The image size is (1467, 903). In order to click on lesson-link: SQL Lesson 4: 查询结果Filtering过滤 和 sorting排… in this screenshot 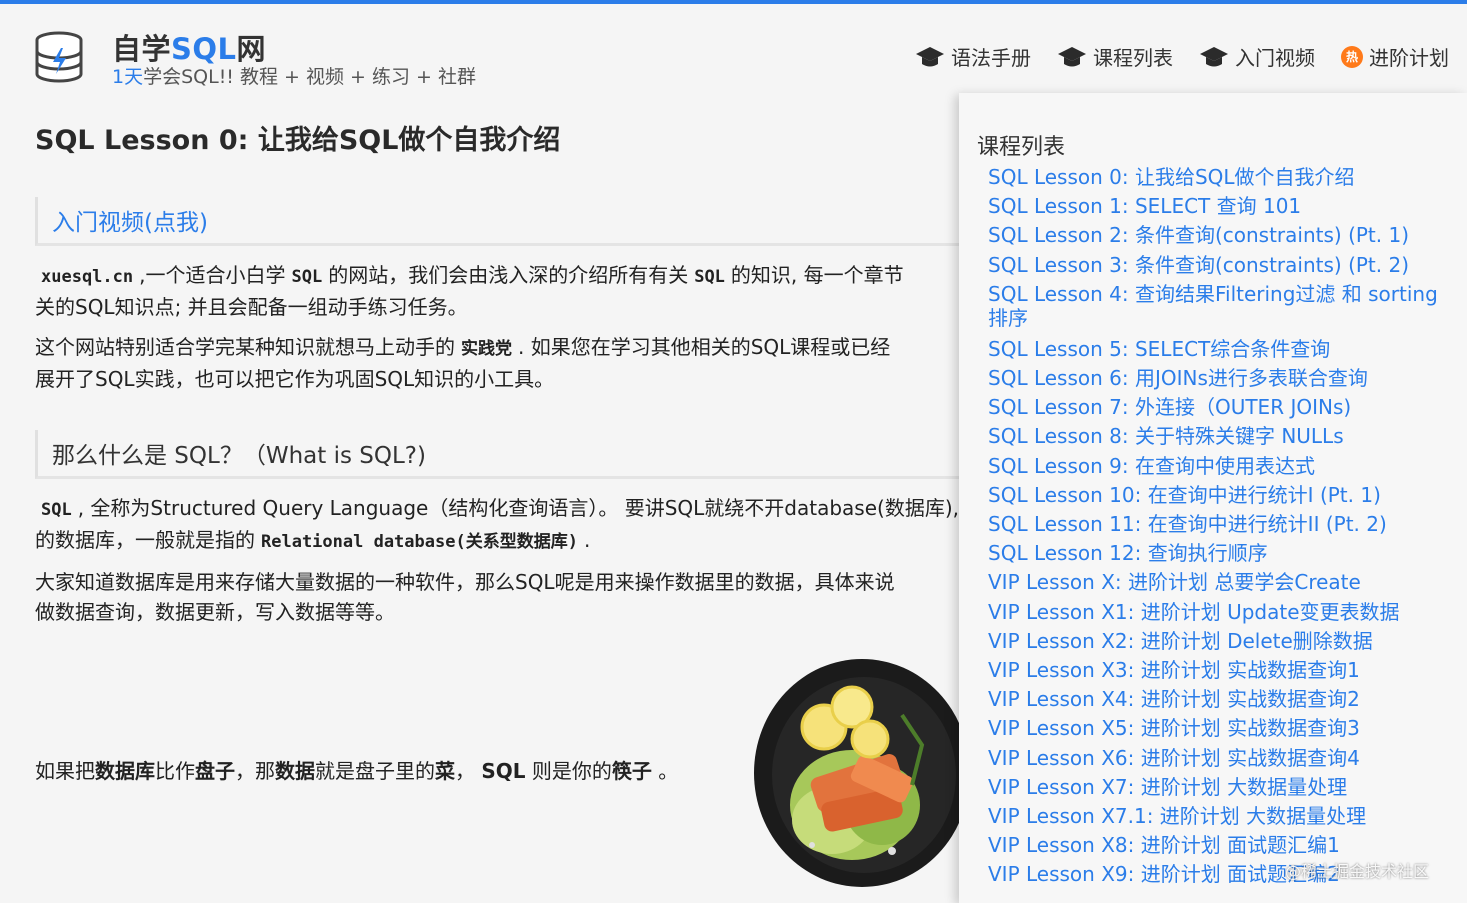, I will do `click(1218, 307)`.